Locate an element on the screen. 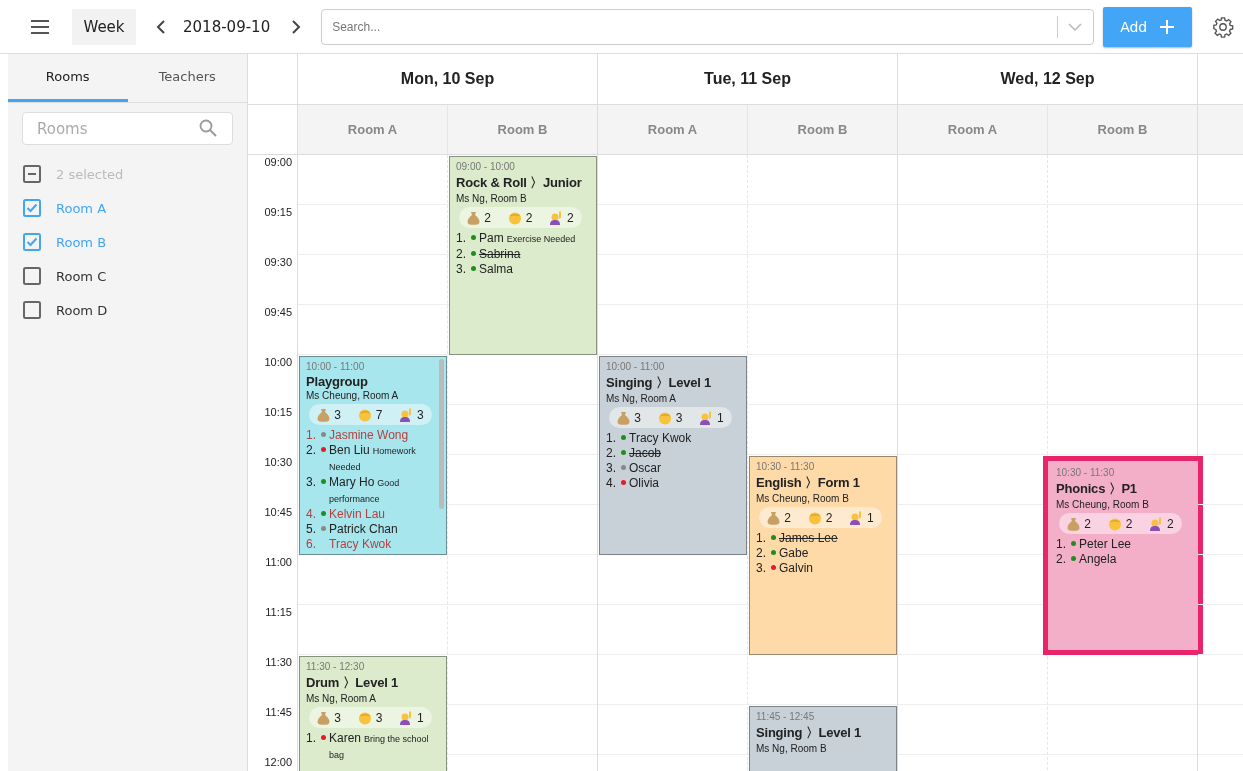 This screenshot has width=1243, height=771. day-header: Tue, 11 Sep is located at coordinates (748, 79).